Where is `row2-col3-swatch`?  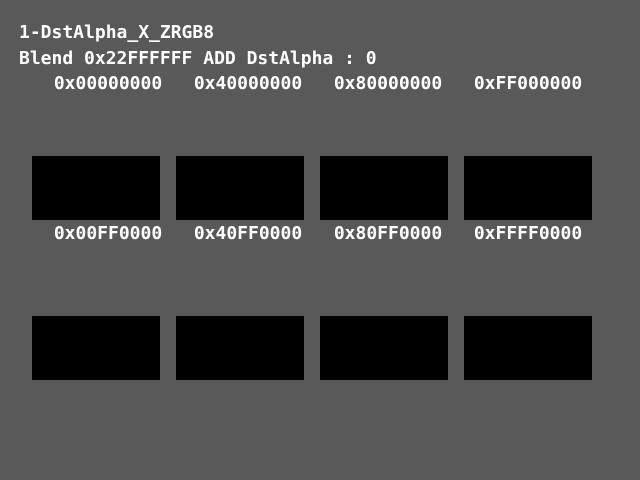 row2-col3-swatch is located at coordinates (384, 348).